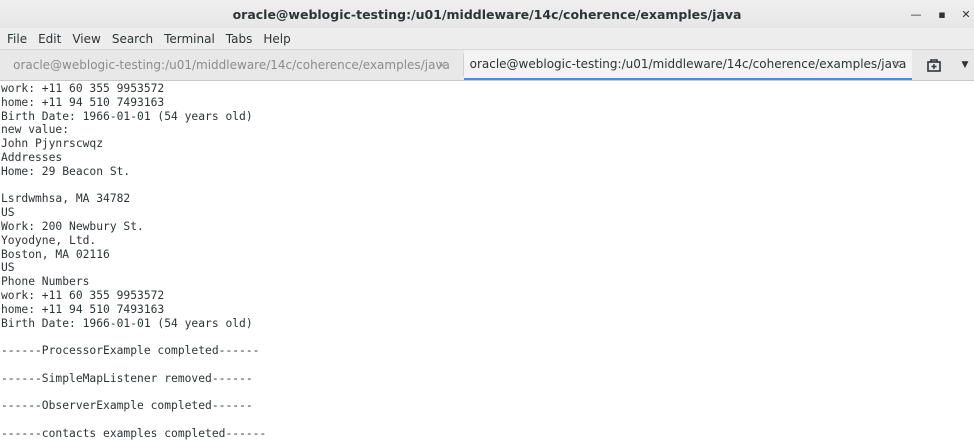 This screenshot has width=974, height=441. Describe the element at coordinates (897, 64) in the screenshot. I see `tab-2-close-icon: ×` at that location.